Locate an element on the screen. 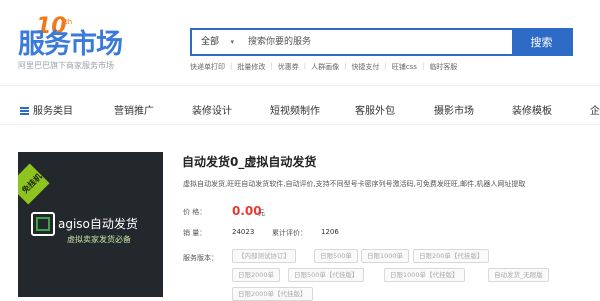 This screenshot has width=600, height=301. version-option: 日限1000单 is located at coordinates (385, 256).